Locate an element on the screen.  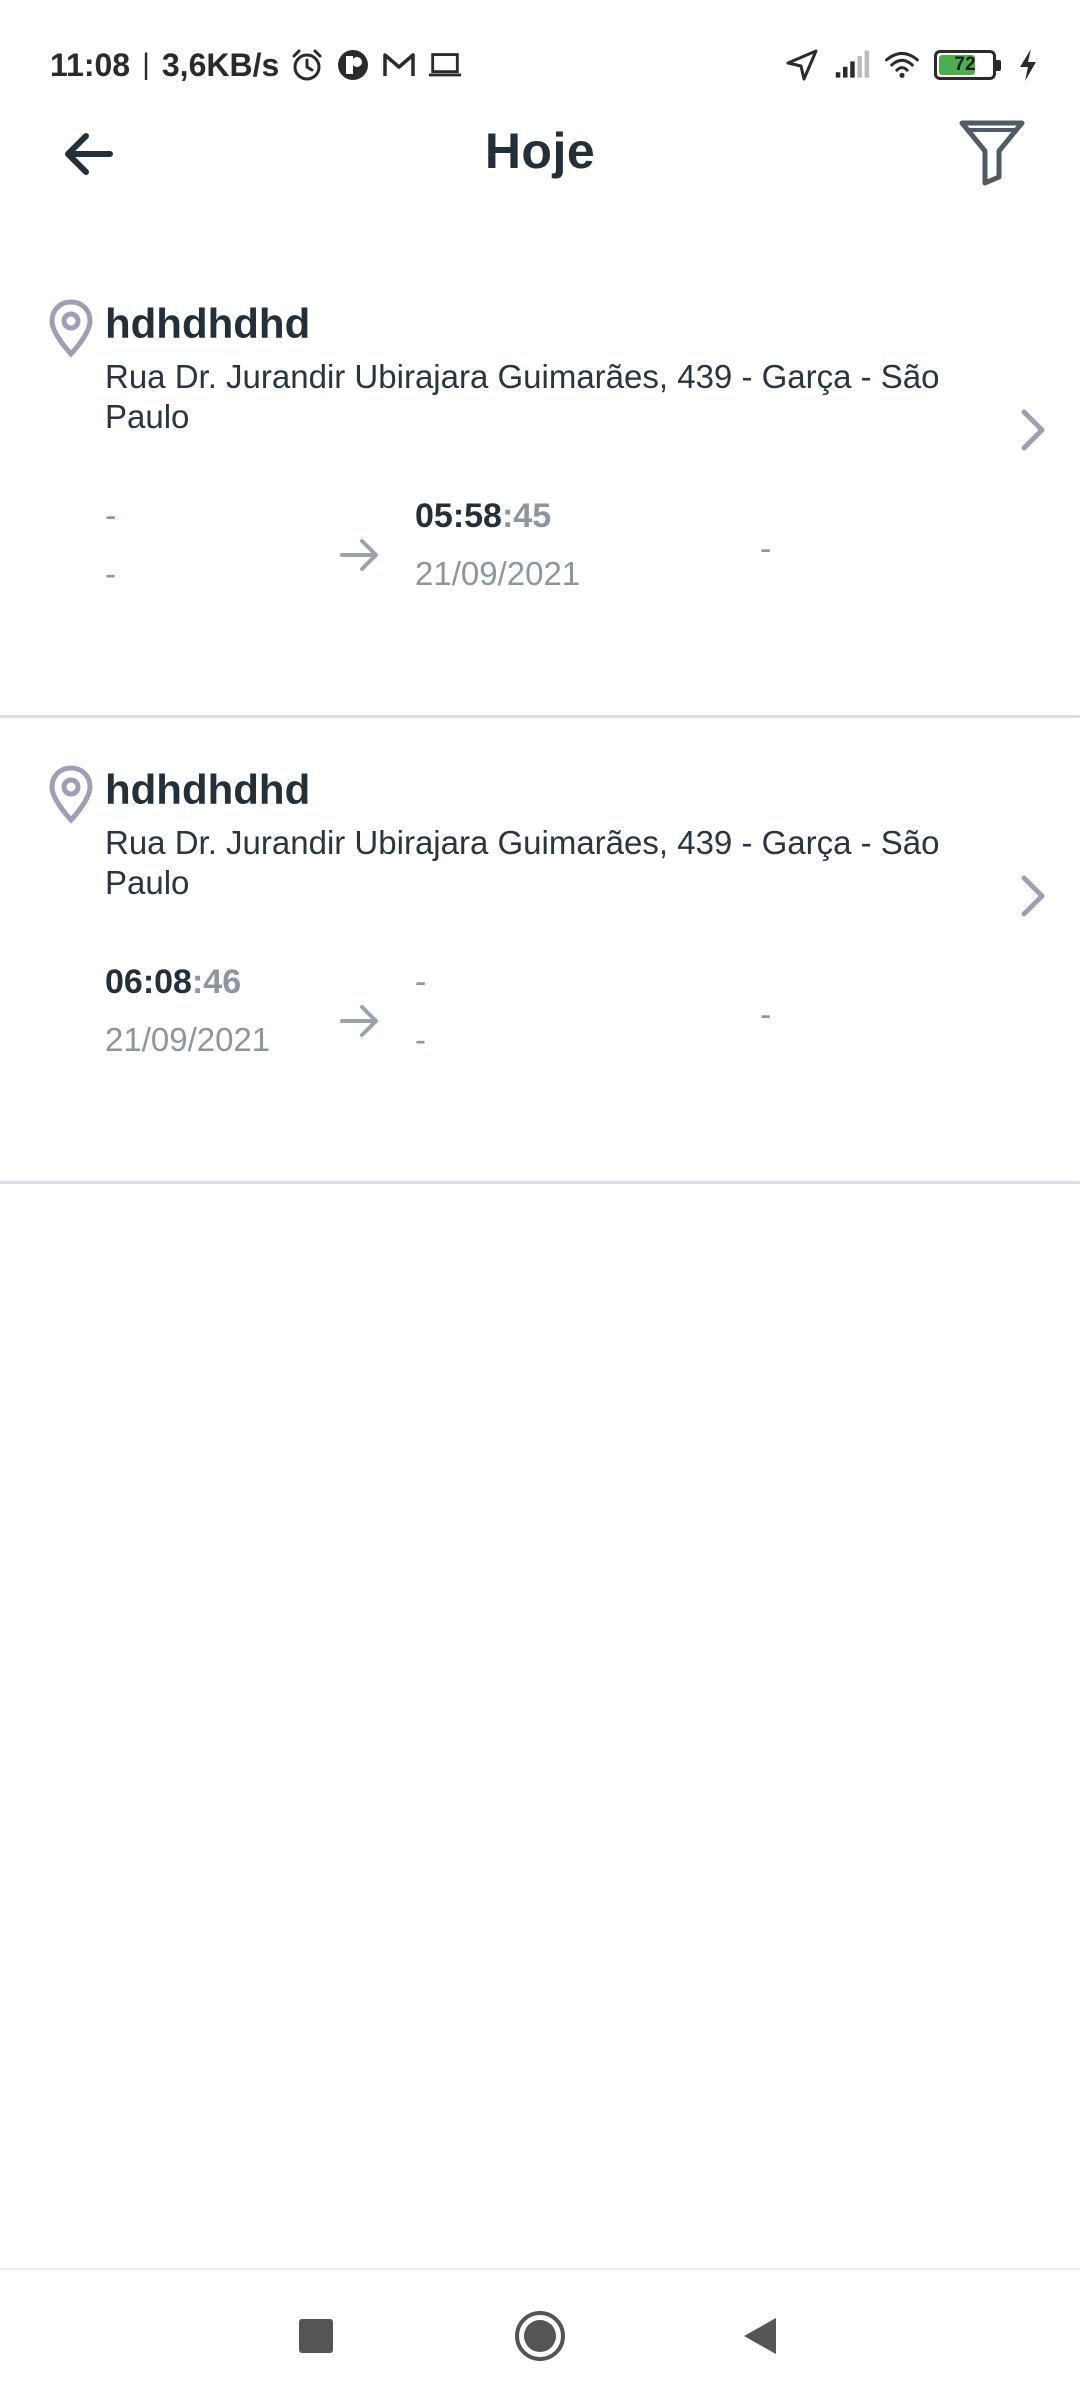
end-time-empty: - is located at coordinates (421, 982).